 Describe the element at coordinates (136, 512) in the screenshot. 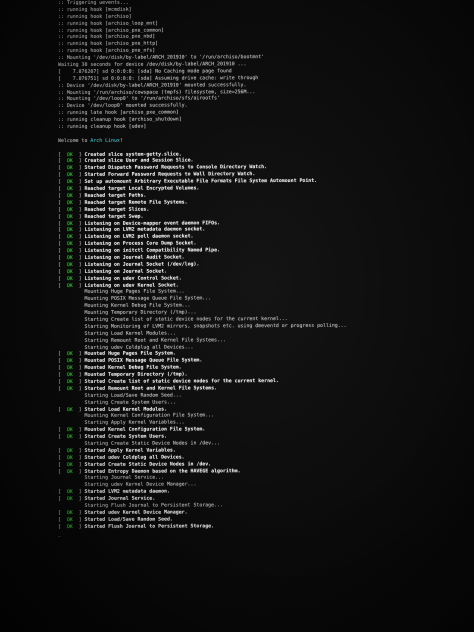

I see `message-text: Started udev Kernel Device Manager.` at that location.